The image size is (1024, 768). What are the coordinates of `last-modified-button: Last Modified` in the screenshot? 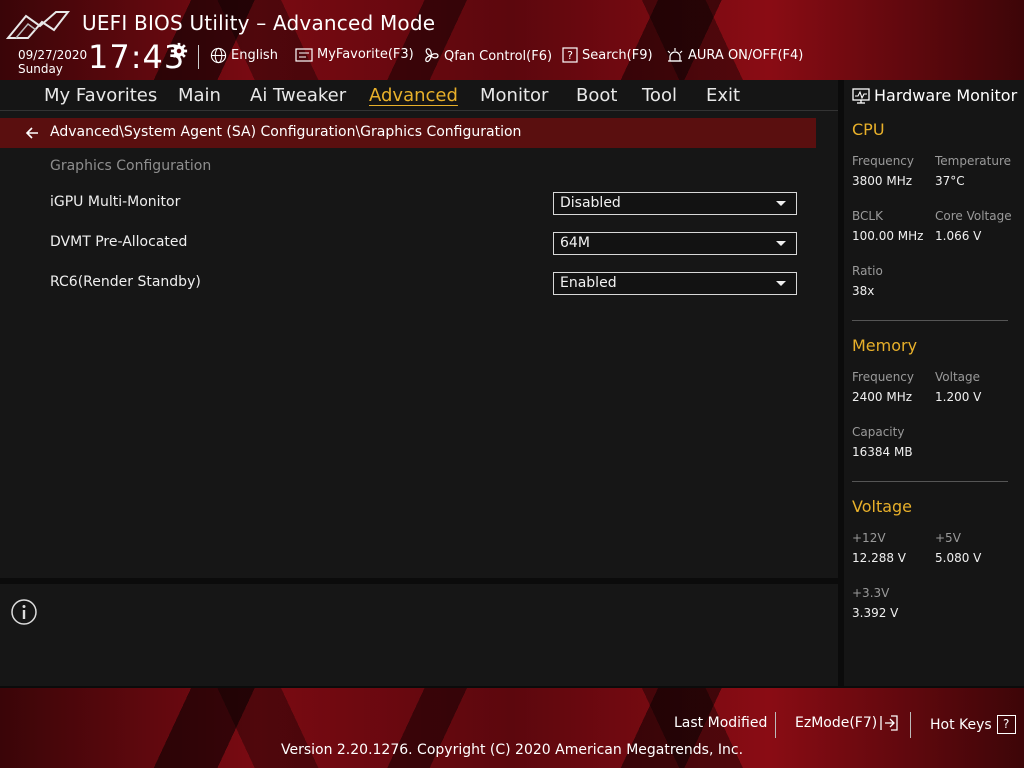 It's located at (720, 723).